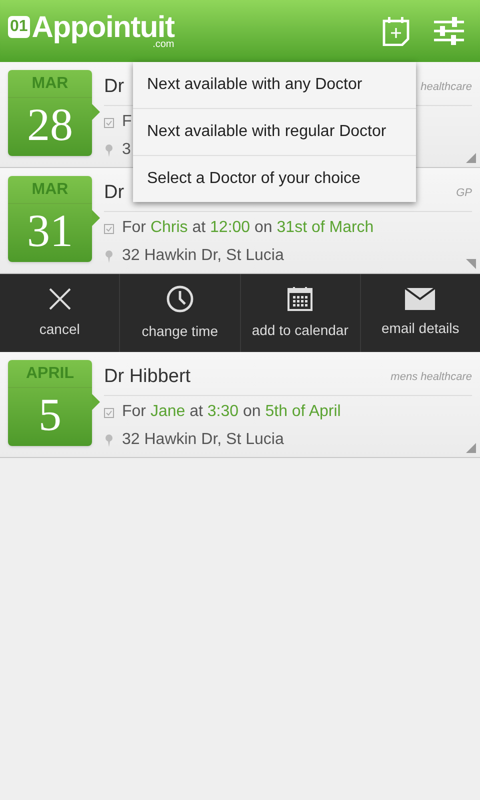 Image resolution: width=480 pixels, height=800 pixels. Describe the element at coordinates (180, 298) in the screenshot. I see `clock-icon` at that location.